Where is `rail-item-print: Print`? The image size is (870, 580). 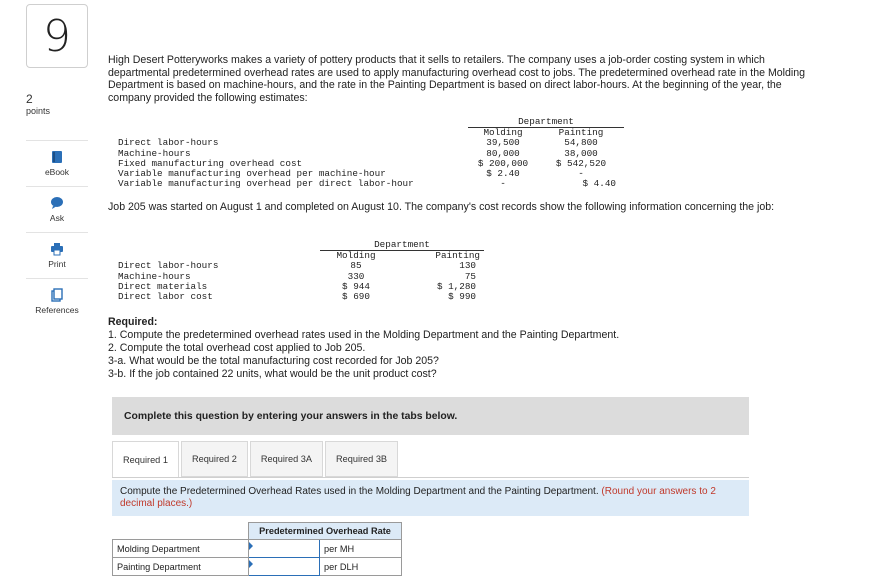 rail-item-print: Print is located at coordinates (57, 255).